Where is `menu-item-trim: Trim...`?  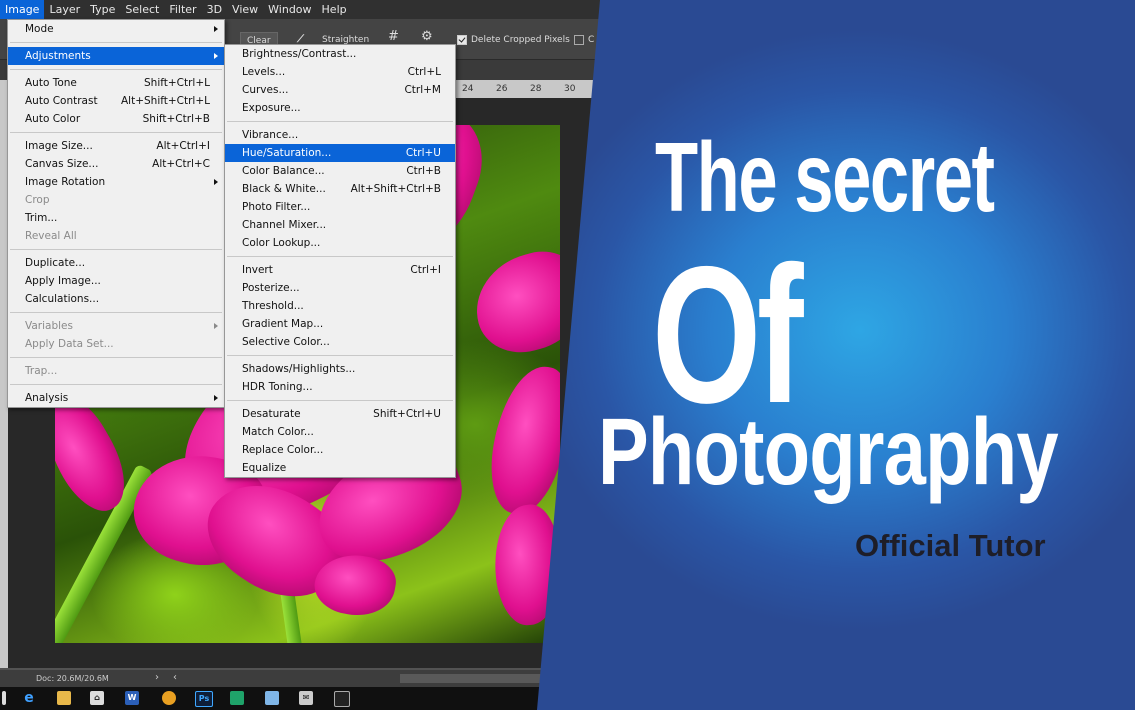
menu-item-trim: Trim... is located at coordinates (116, 218).